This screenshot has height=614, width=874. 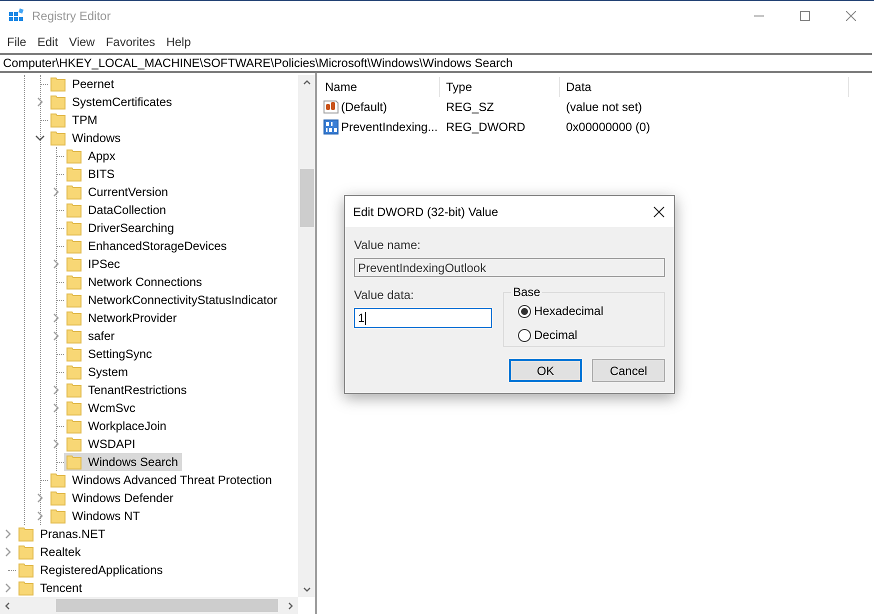 I want to click on tree-item: Windows, so click(x=86, y=138).